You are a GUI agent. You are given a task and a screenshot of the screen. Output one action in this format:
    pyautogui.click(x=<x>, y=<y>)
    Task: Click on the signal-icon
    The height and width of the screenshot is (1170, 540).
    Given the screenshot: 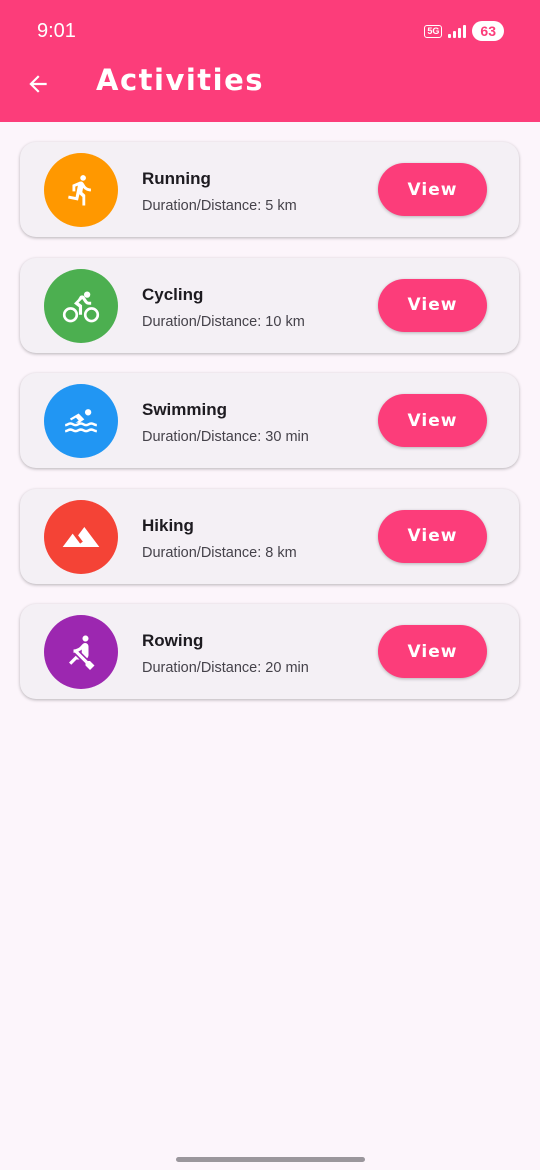 What is the action you would take?
    pyautogui.click(x=457, y=31)
    